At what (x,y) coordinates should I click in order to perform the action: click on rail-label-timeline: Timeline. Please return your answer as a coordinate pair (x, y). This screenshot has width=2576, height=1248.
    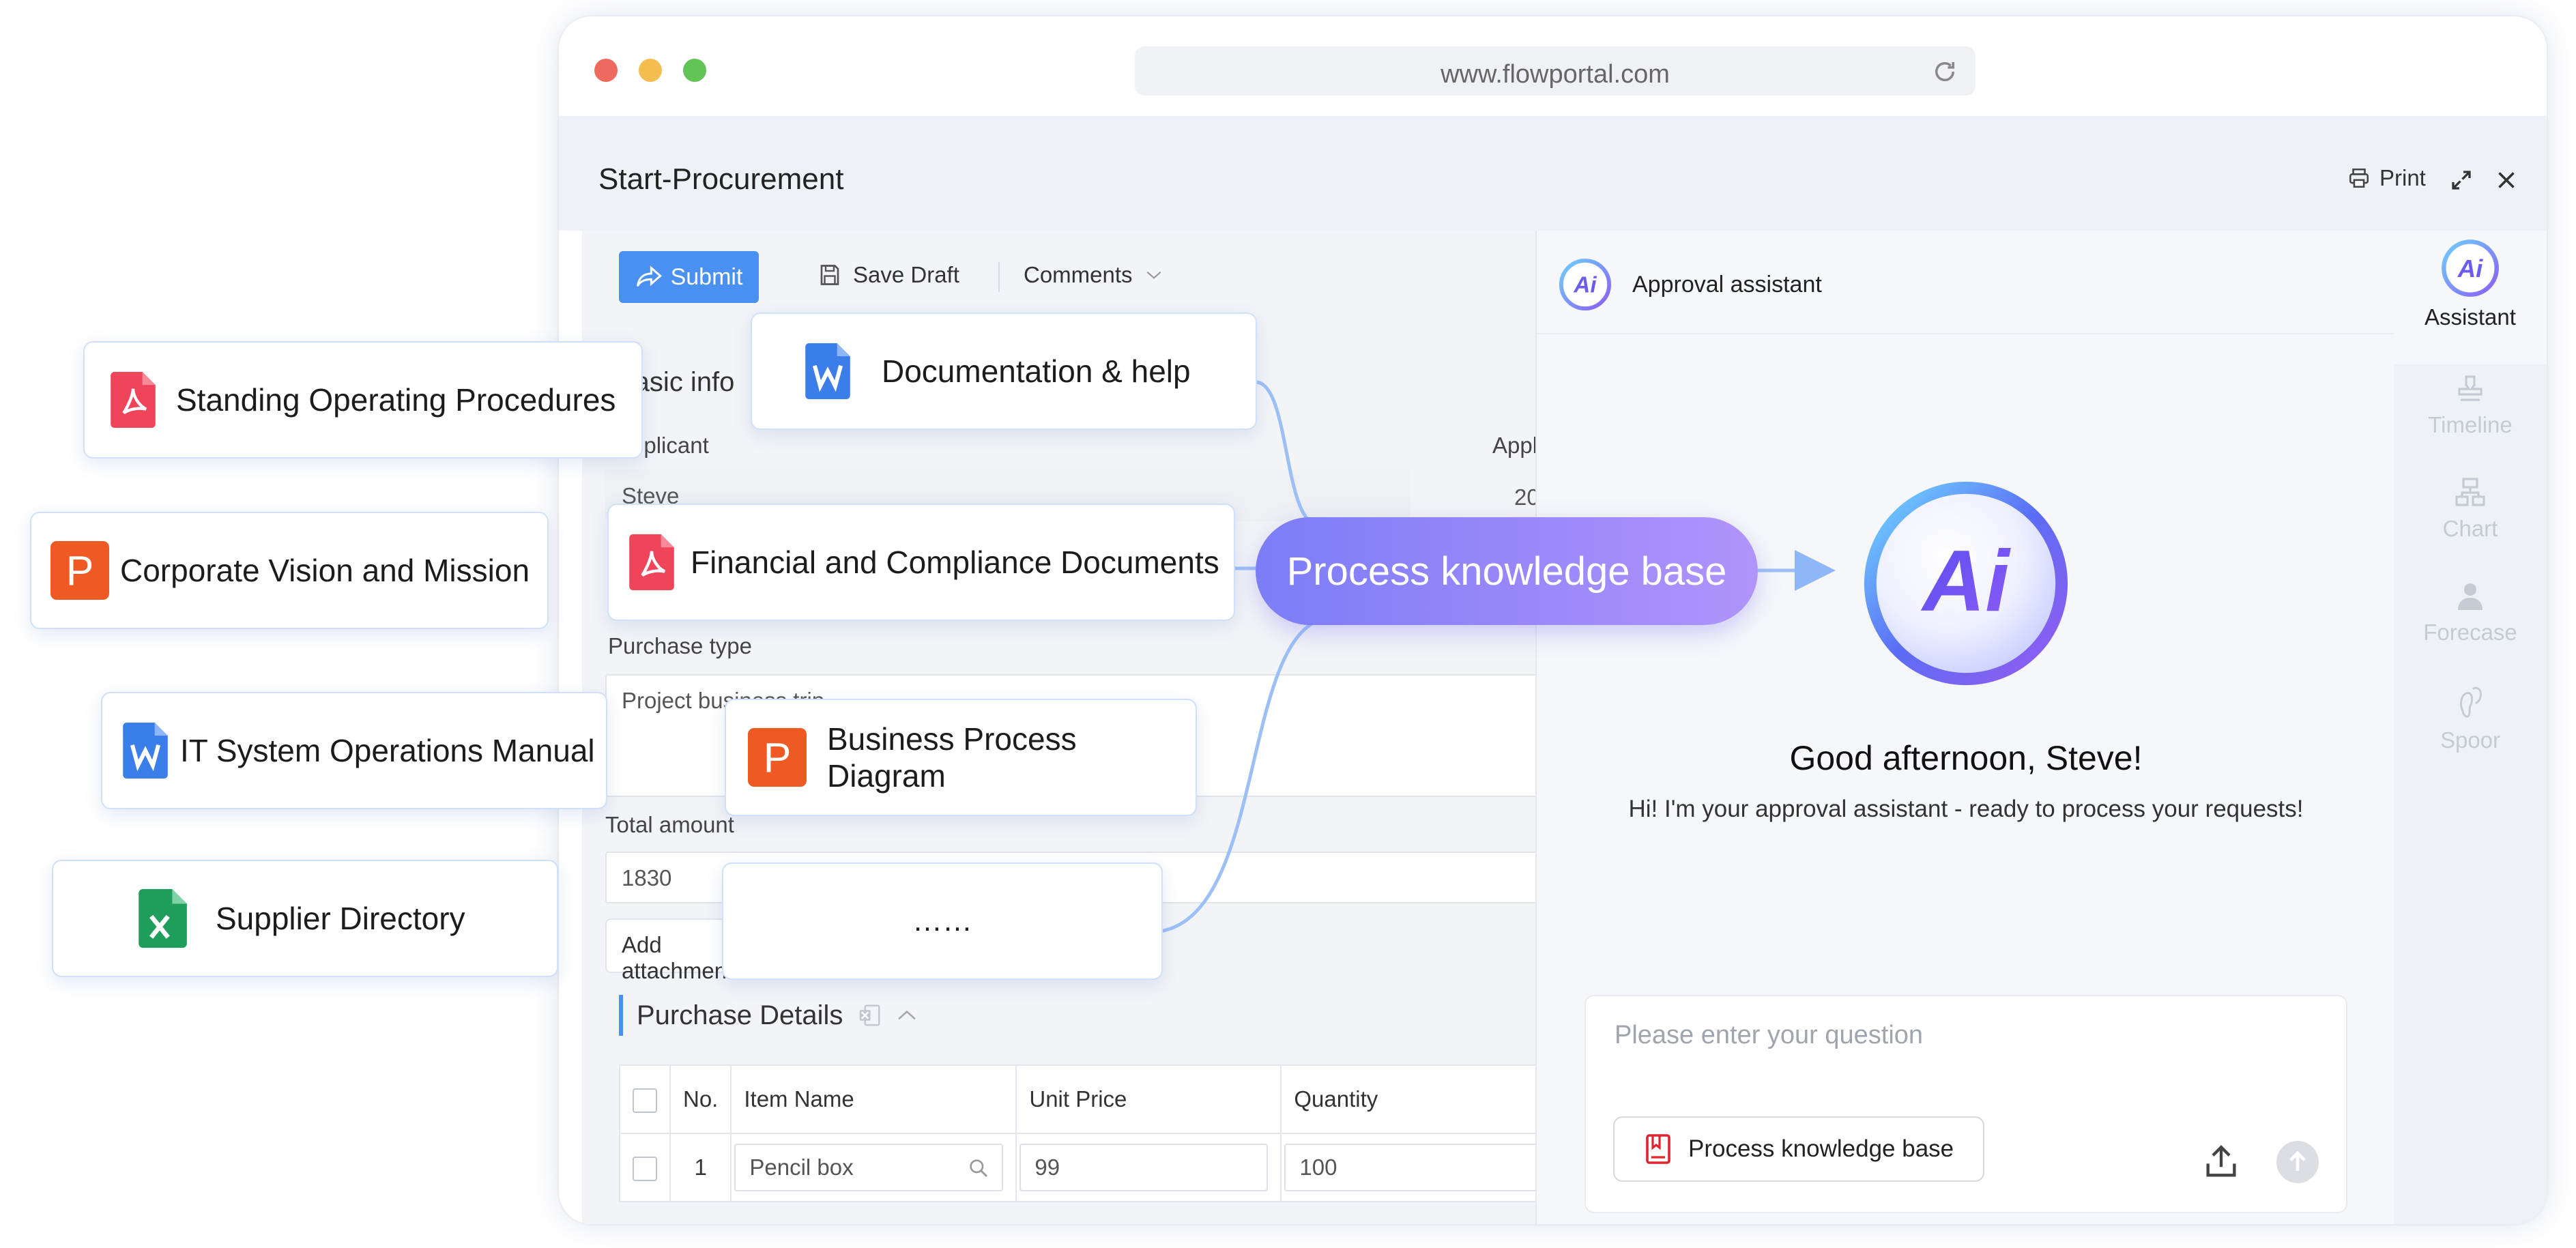
    Looking at the image, I should click on (2470, 424).